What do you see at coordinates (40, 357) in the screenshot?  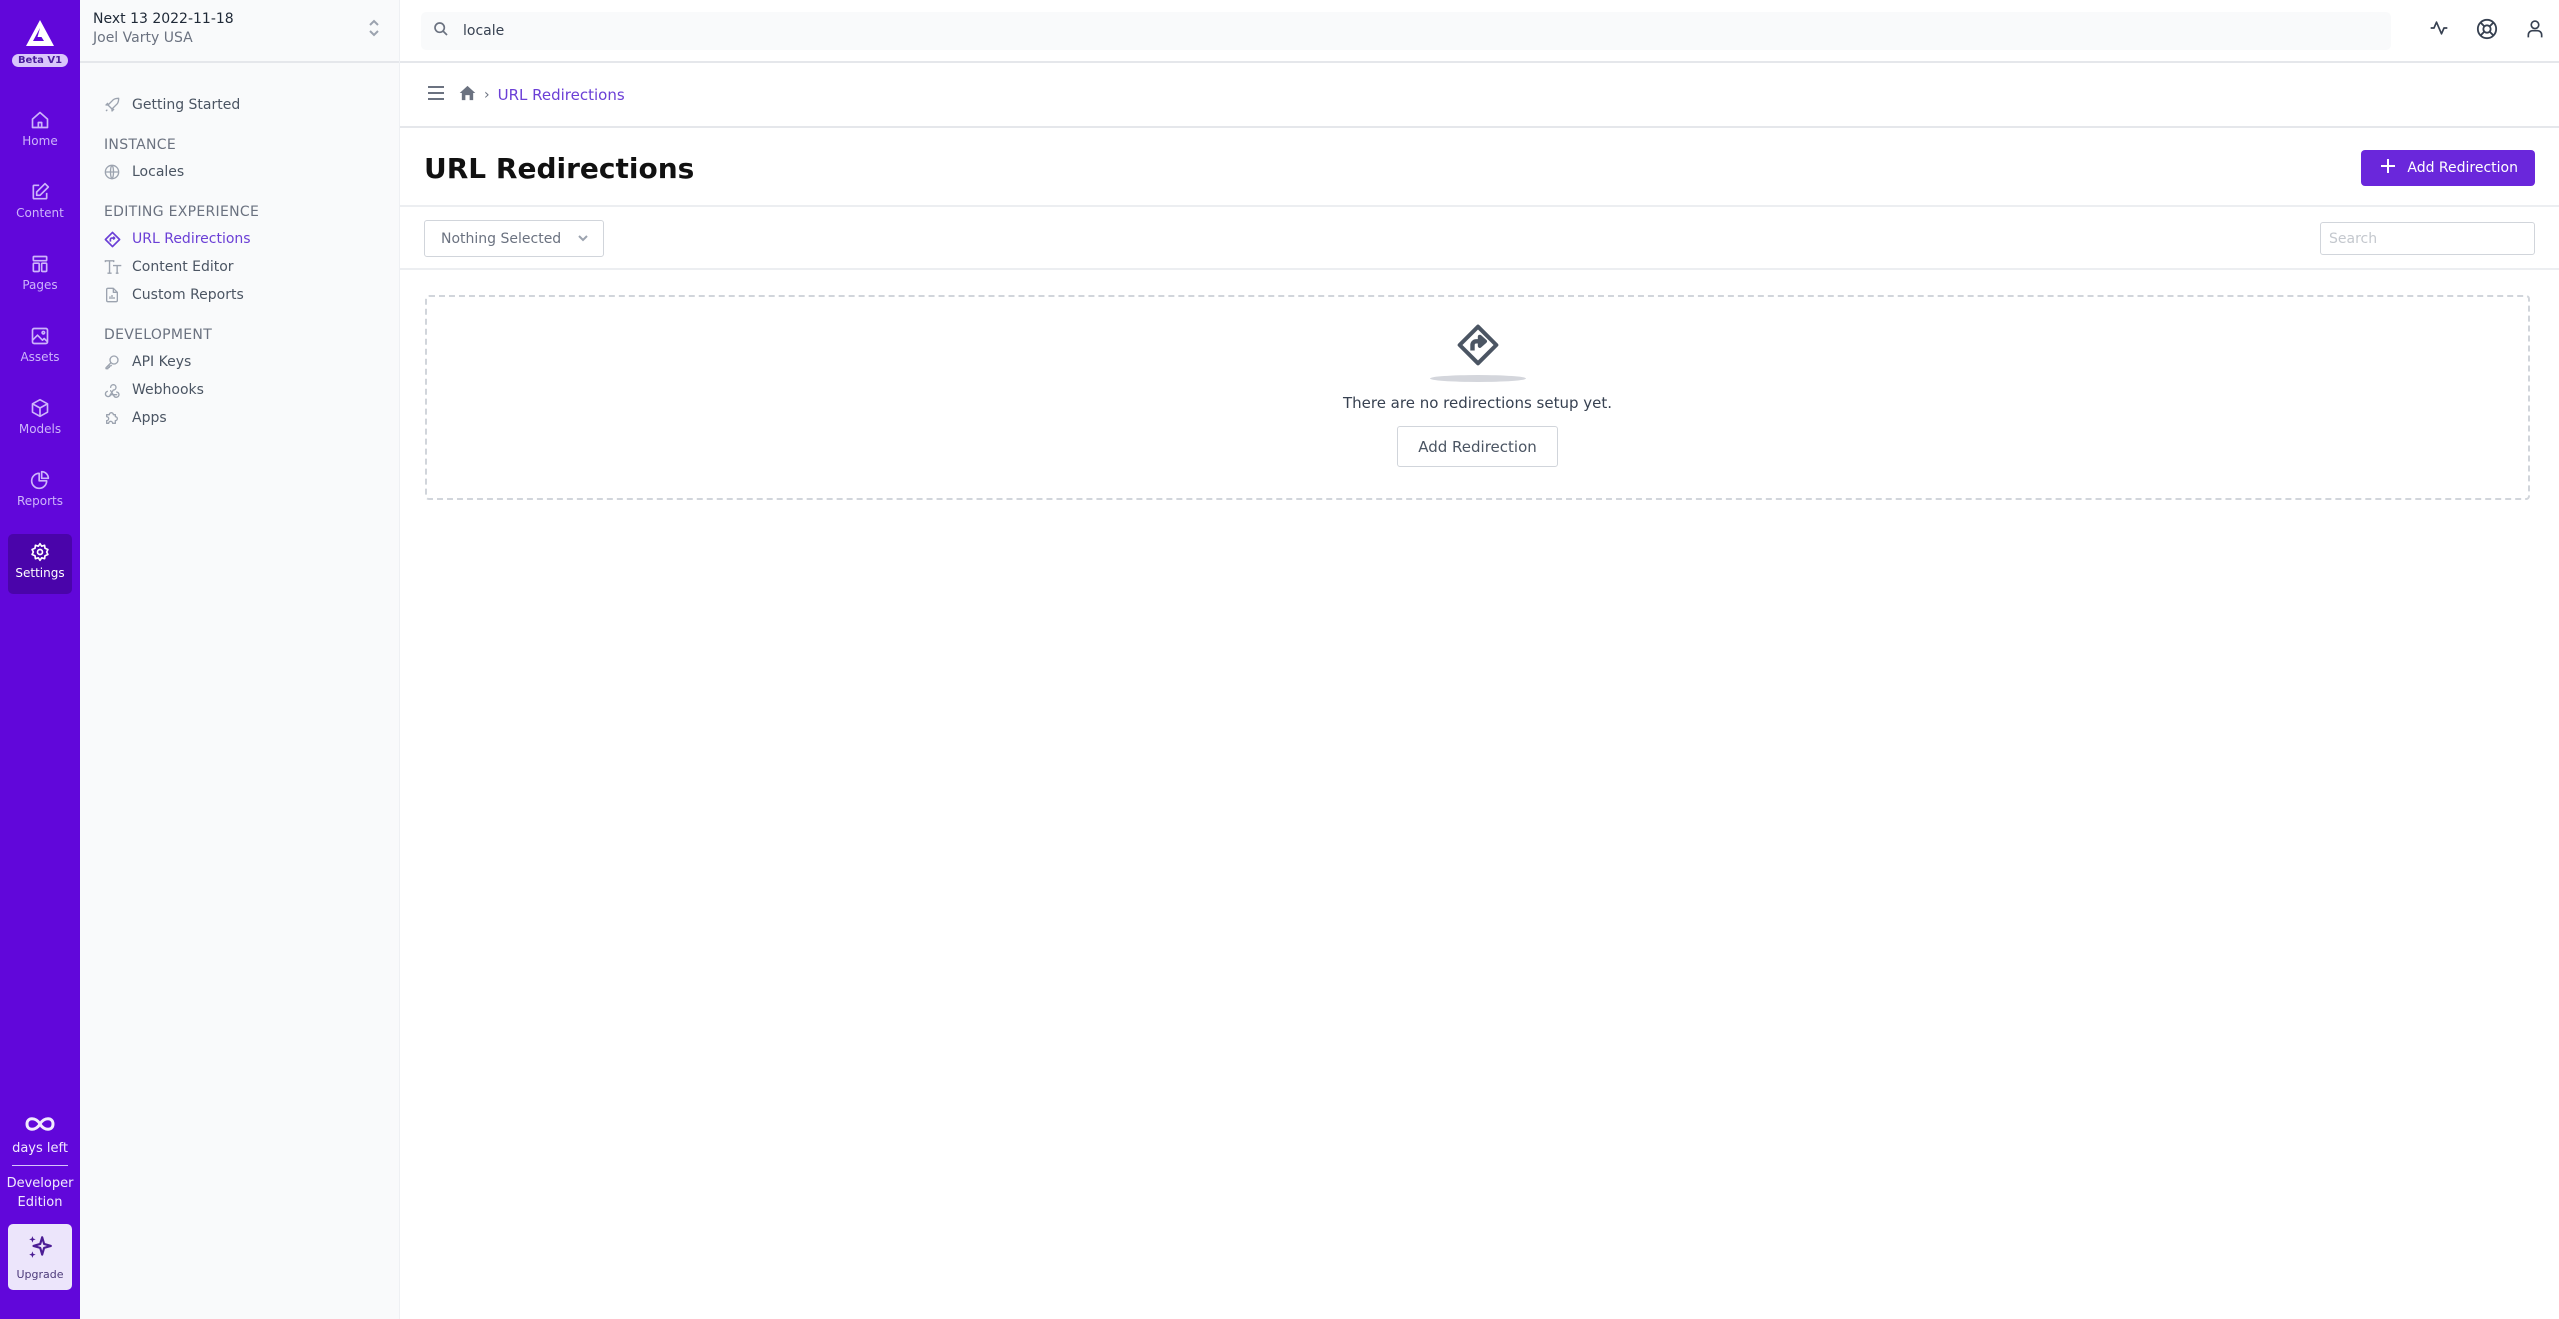 I see `rail-label-assets: Assets` at bounding box center [40, 357].